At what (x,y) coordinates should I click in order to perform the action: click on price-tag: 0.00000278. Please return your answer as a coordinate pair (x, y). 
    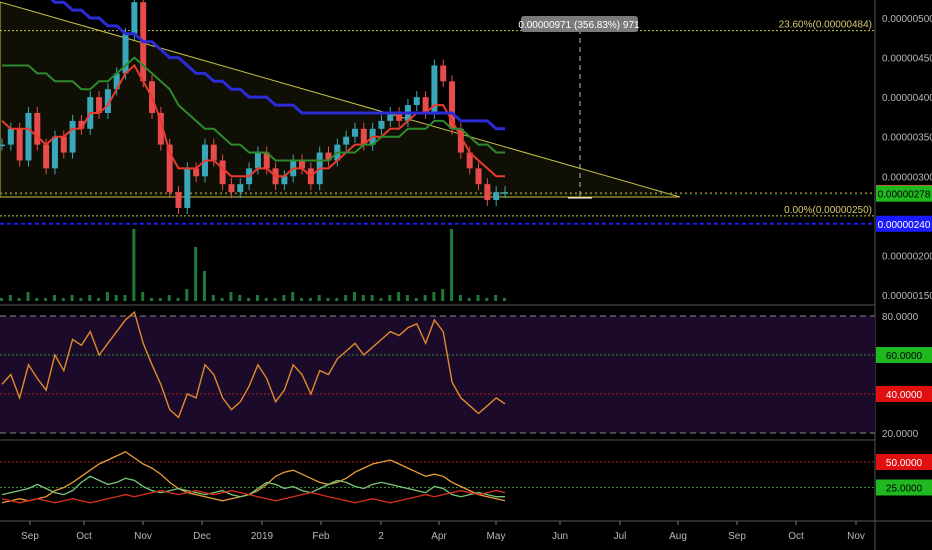
    Looking at the image, I should click on (904, 195).